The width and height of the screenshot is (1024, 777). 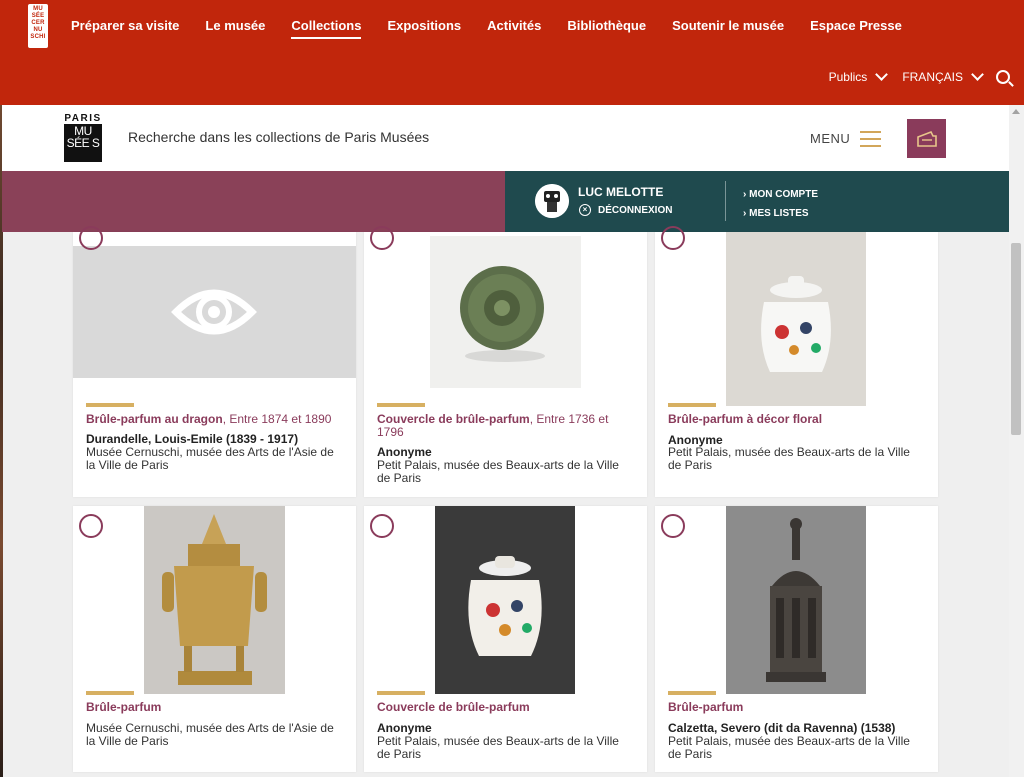 What do you see at coordinates (326, 28) in the screenshot?
I see `nav-item-collections: Collections` at bounding box center [326, 28].